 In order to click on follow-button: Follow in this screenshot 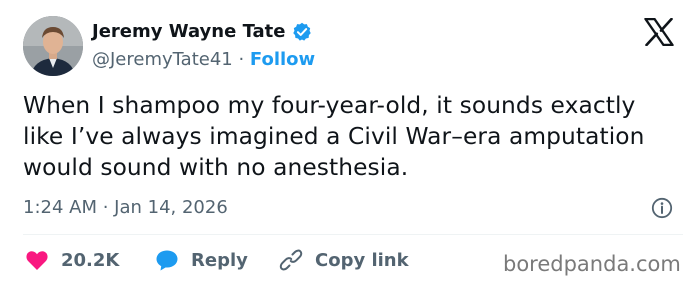, I will do `click(282, 59)`.